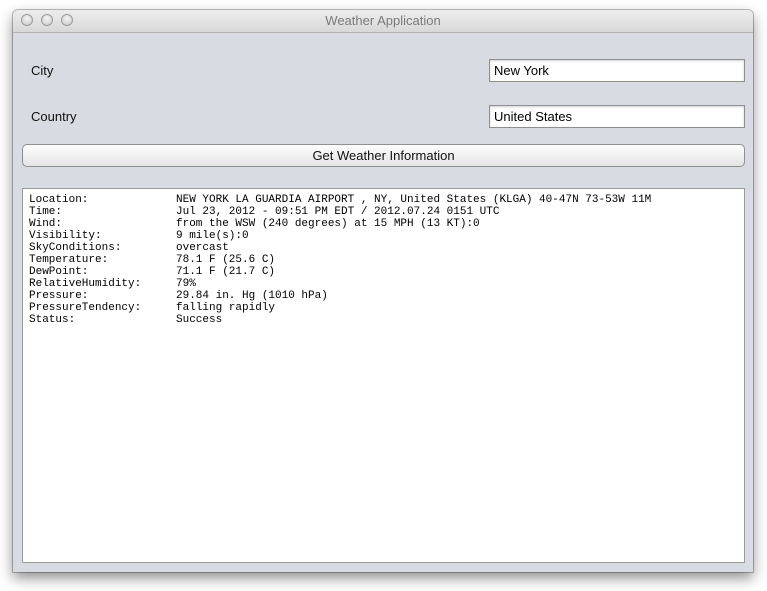  Describe the element at coordinates (54, 116) in the screenshot. I see `country-label: Country` at that location.